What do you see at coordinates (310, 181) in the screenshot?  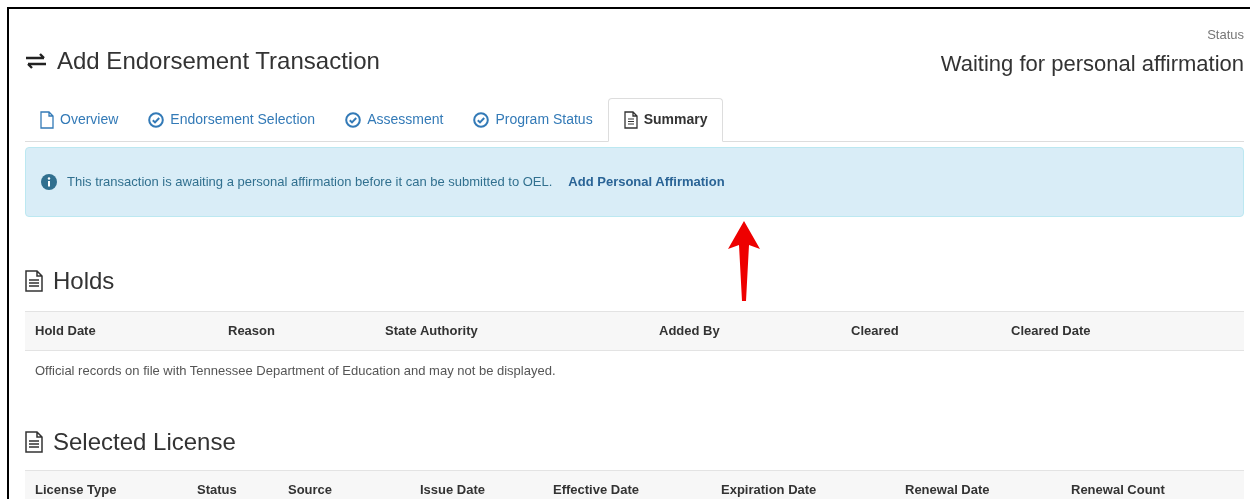 I see `alert-message: This transaction is awaiting a personal affirmation before it can be submitted to OEL.` at bounding box center [310, 181].